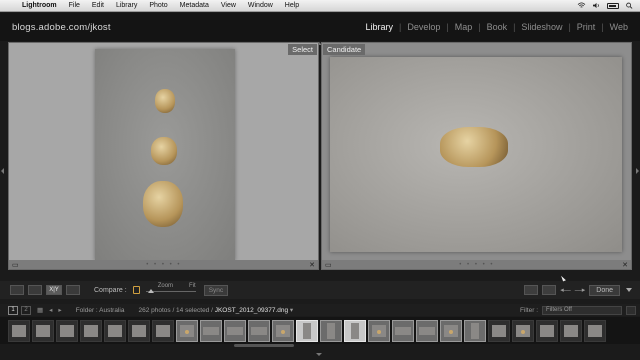 Image resolution: width=640 pixels, height=360 pixels. What do you see at coordinates (320, 290) in the screenshot?
I see `library-toolbar: X|Y Compare : Zoom Fit Sync ◂— —▸ Done` at bounding box center [320, 290].